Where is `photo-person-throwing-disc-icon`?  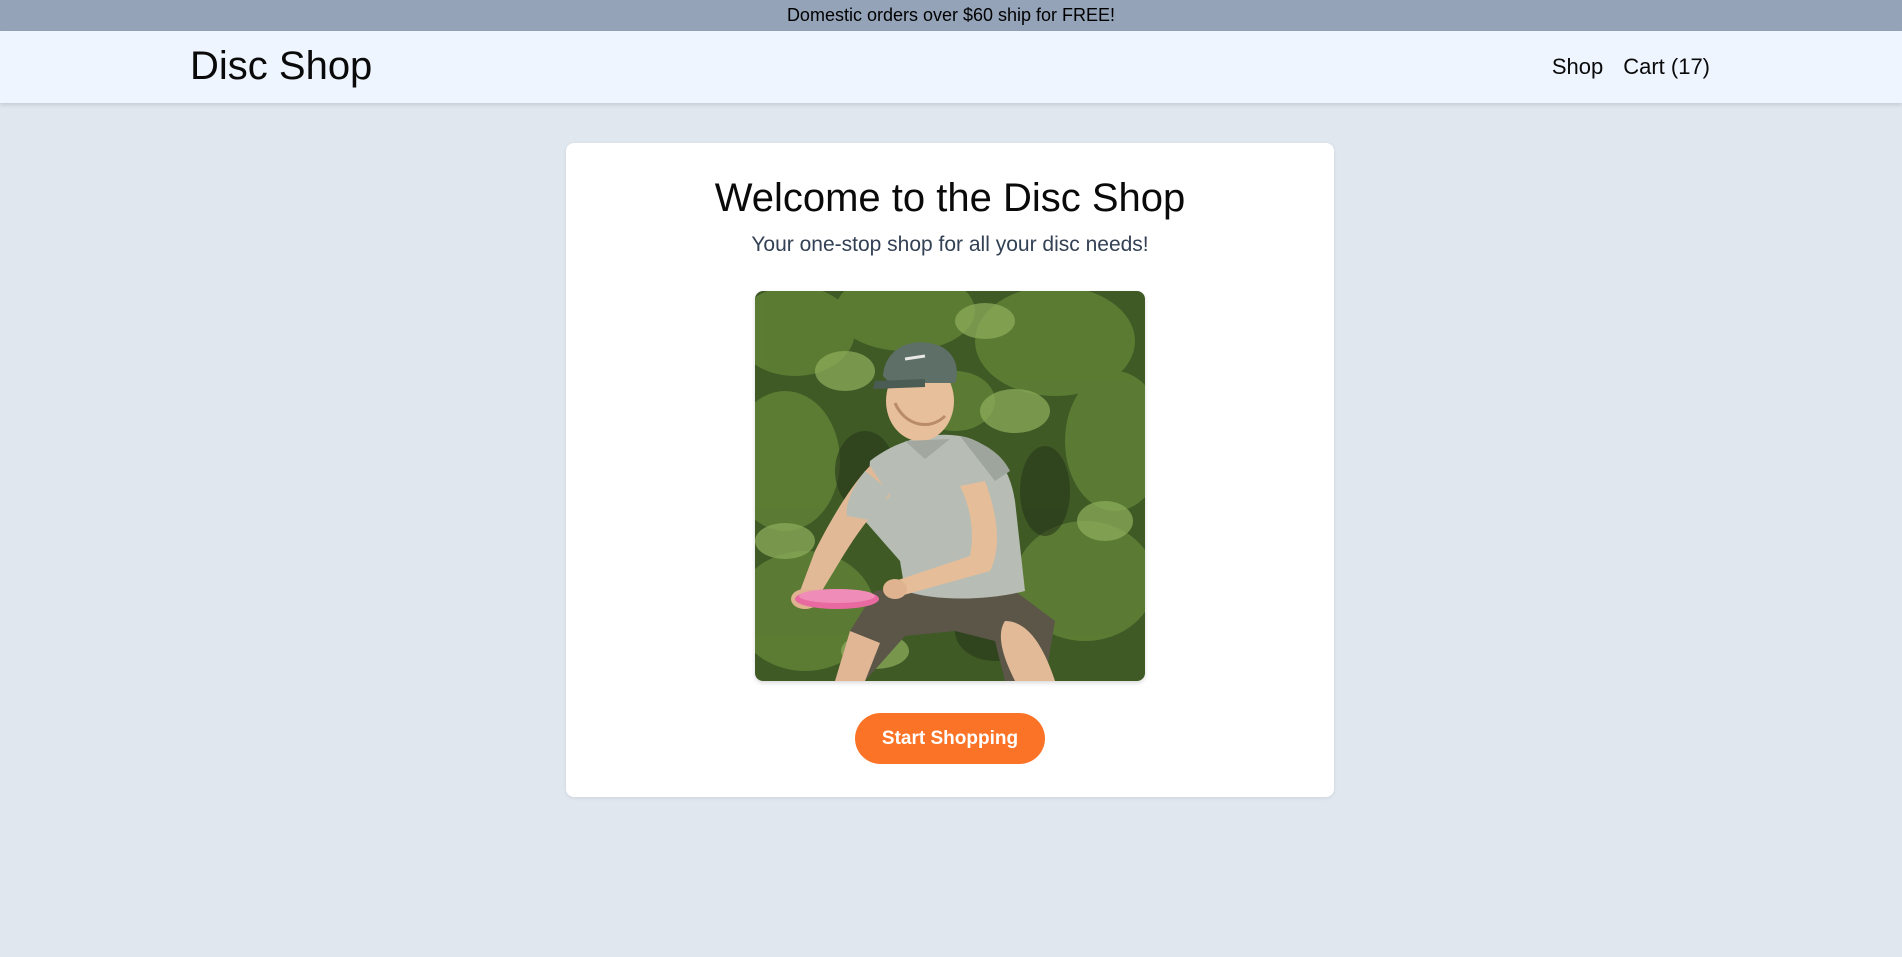 photo-person-throwing-disc-icon is located at coordinates (950, 486).